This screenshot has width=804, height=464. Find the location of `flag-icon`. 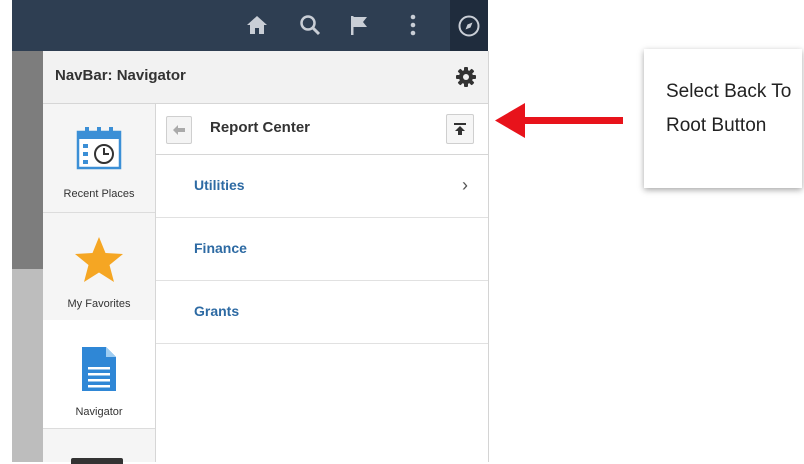

flag-icon is located at coordinates (359, 25).